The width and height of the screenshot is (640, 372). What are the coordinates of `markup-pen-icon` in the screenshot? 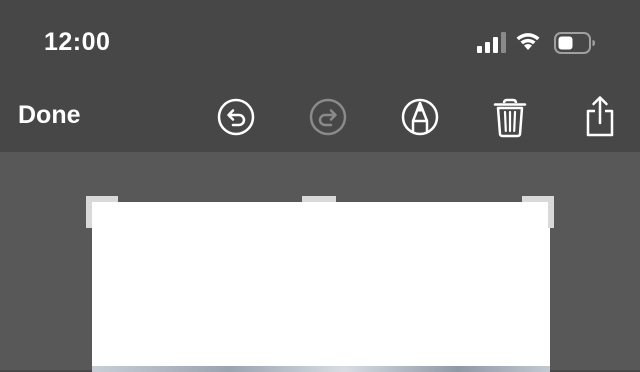 It's located at (420, 117).